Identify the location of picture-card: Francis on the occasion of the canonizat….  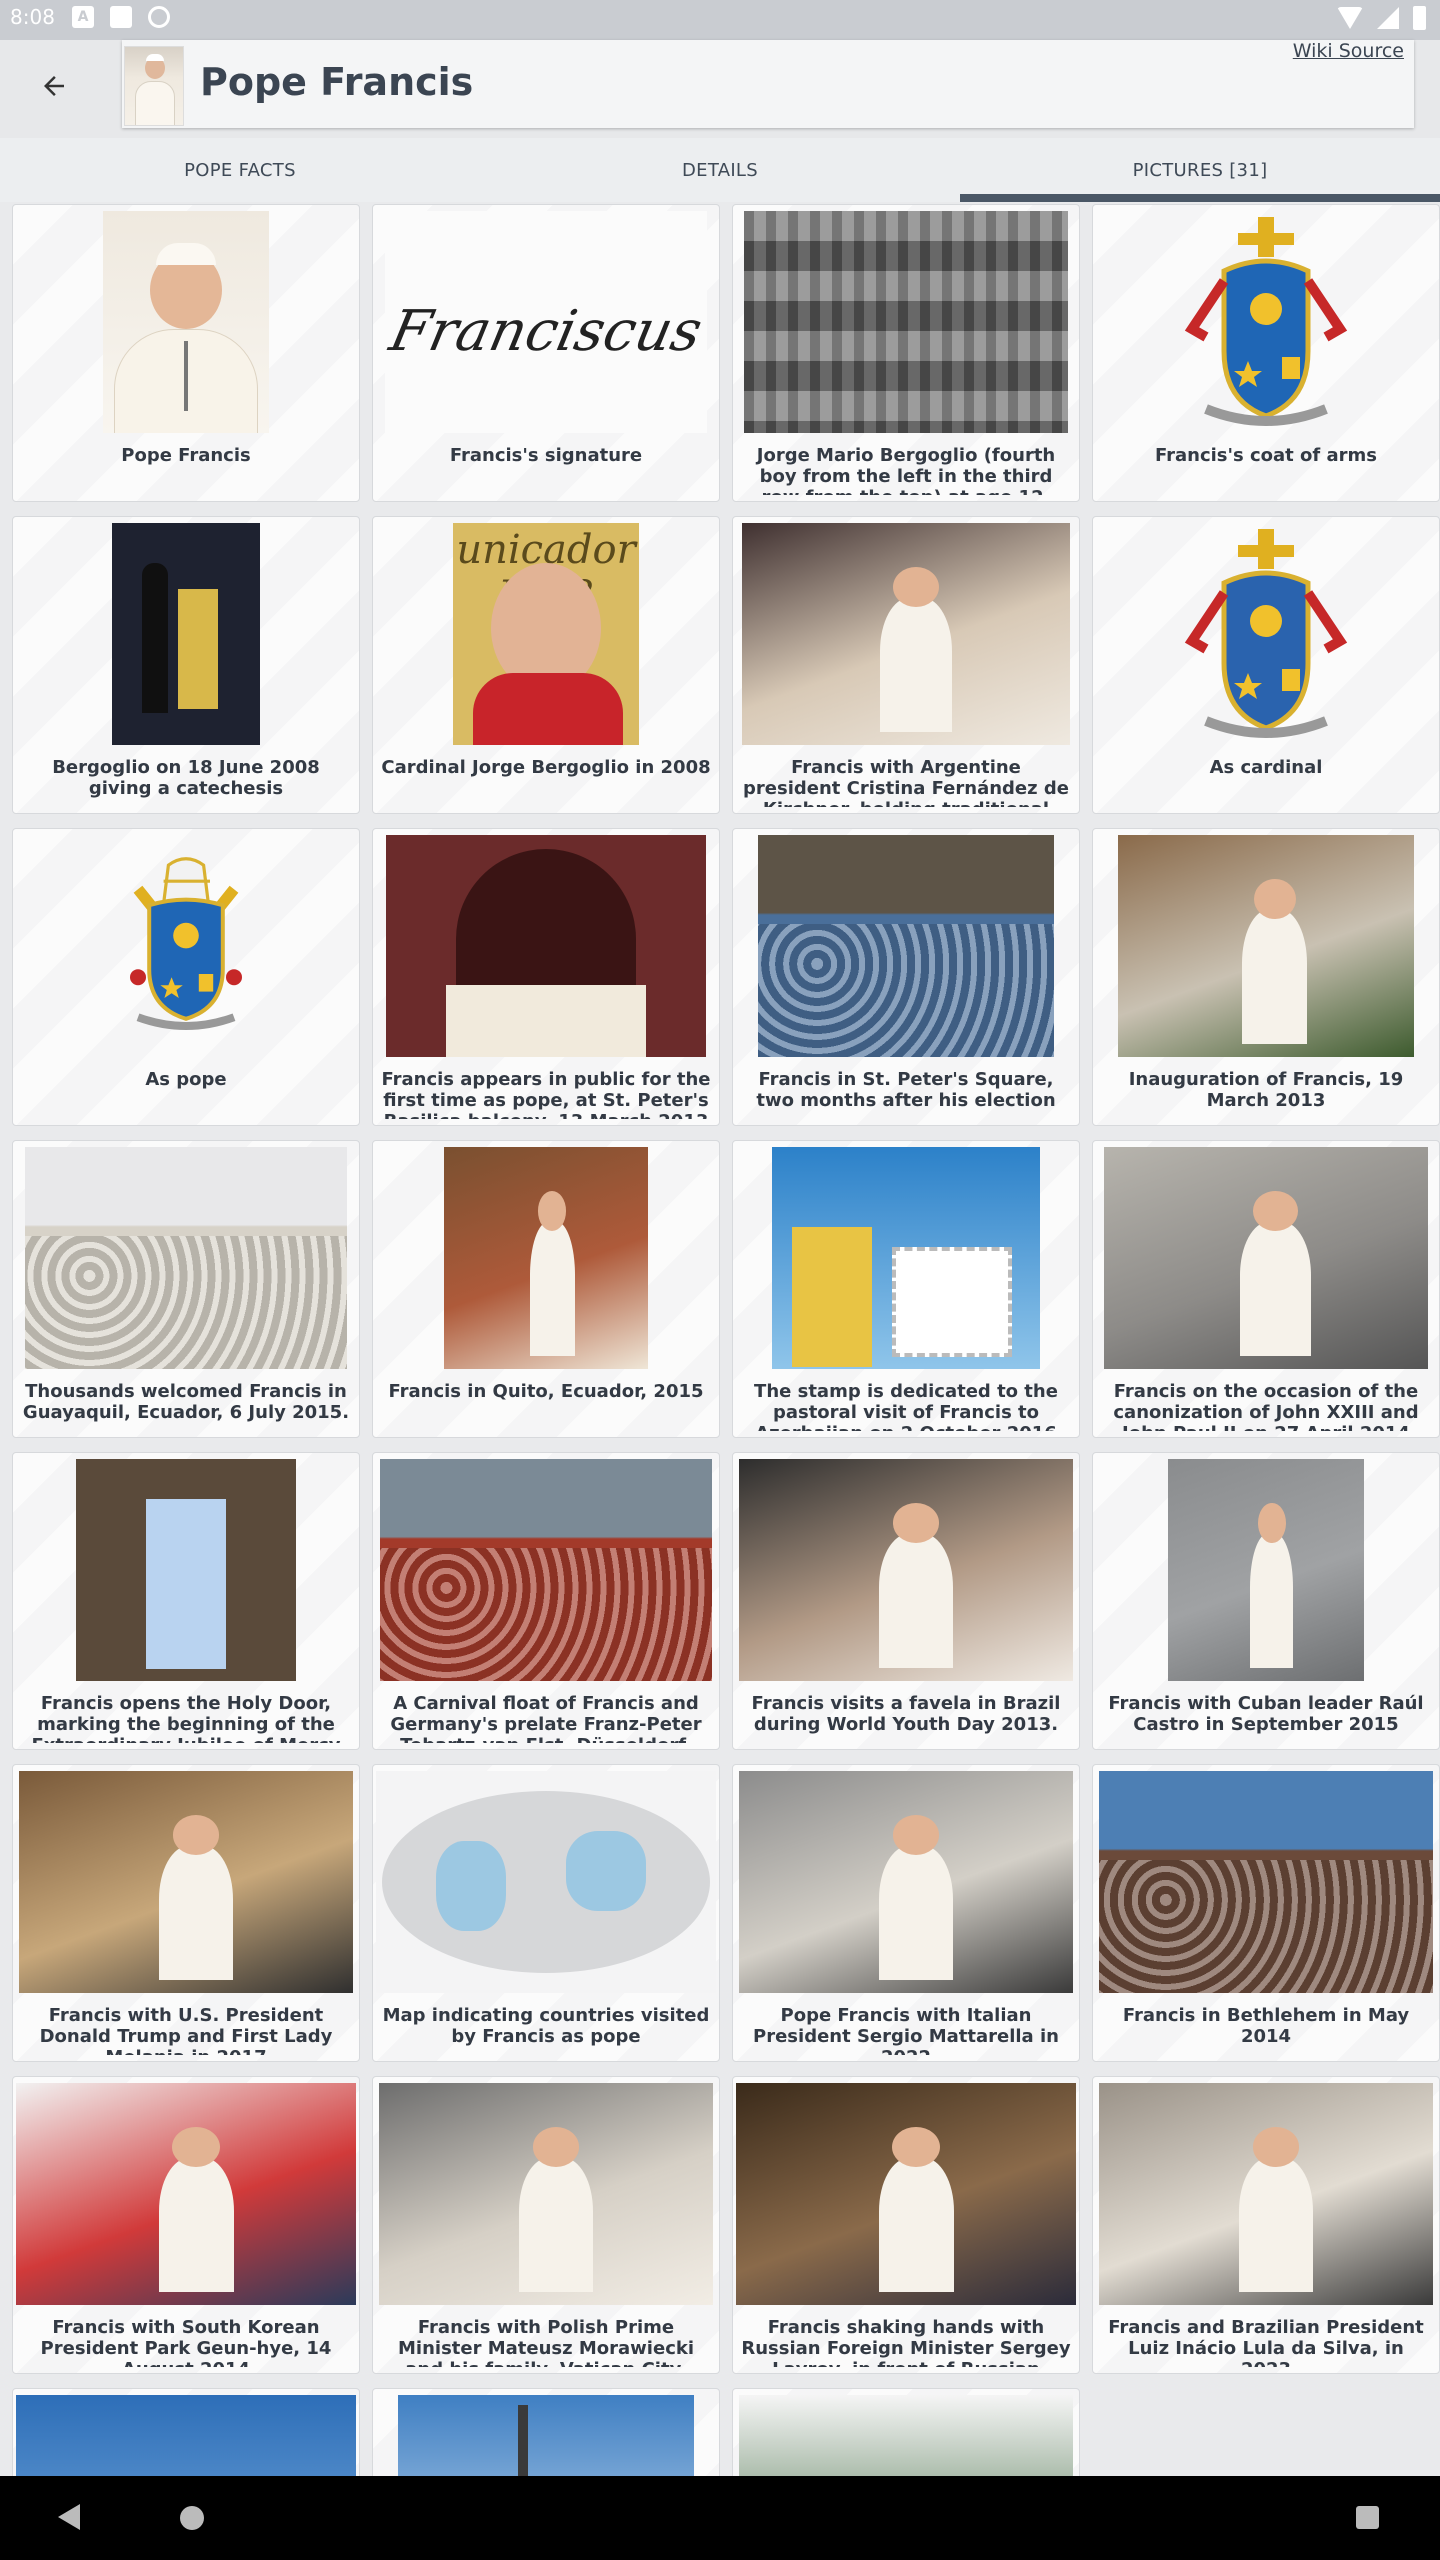
(1266, 1289).